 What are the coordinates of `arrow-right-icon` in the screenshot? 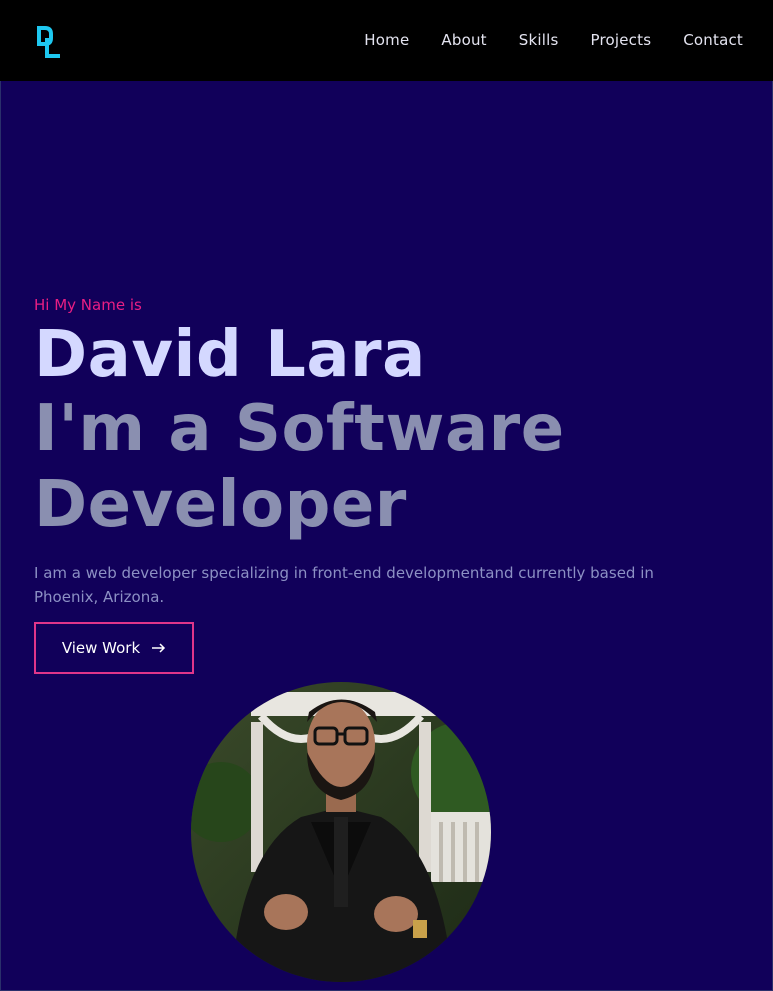 It's located at (159, 648).